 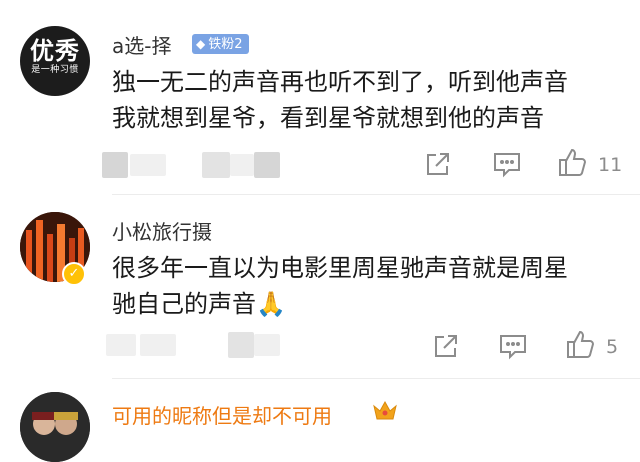 I want to click on avatar-image, so click(x=55, y=427).